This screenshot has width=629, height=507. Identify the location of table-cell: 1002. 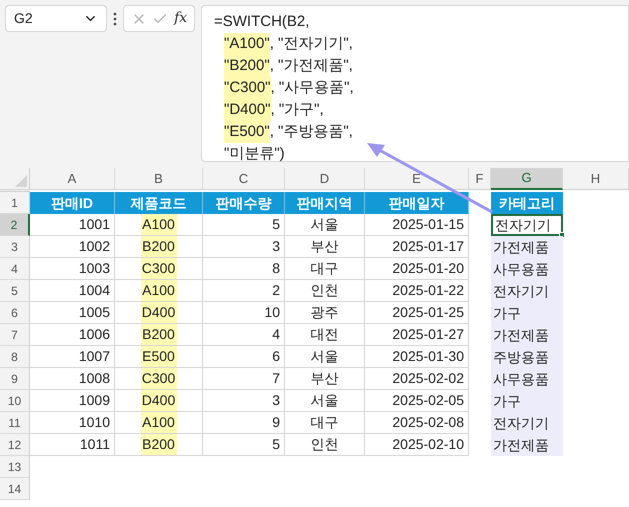
(72, 247).